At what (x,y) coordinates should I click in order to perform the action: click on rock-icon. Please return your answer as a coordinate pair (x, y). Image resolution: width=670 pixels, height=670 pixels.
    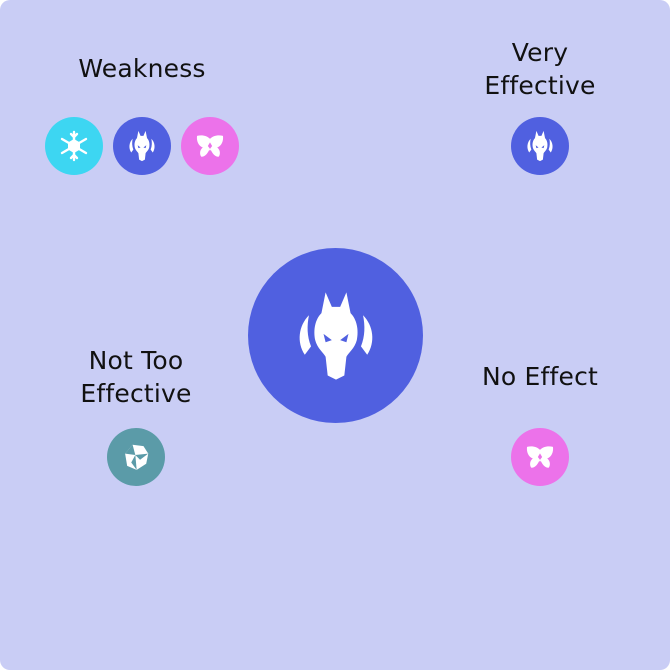
    Looking at the image, I should click on (137, 457).